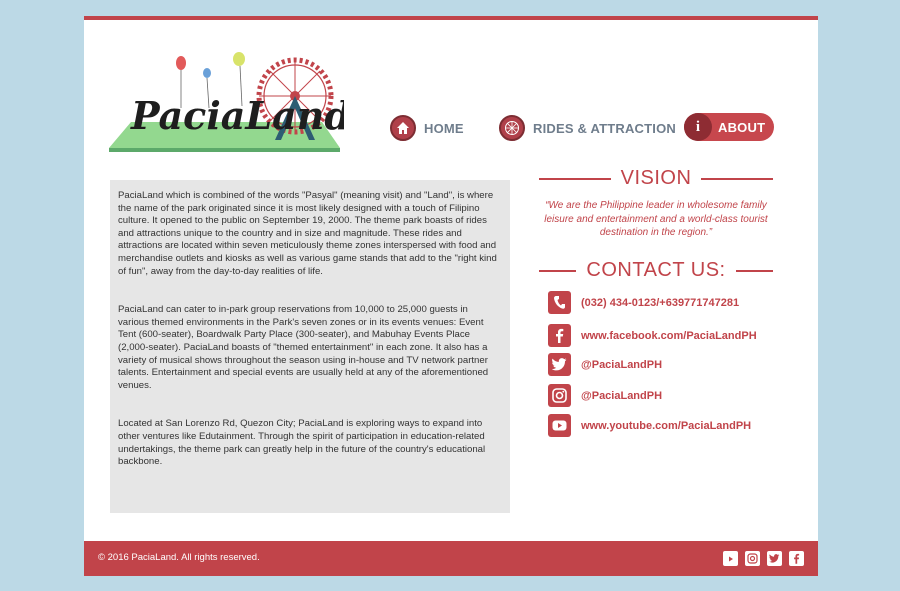 The image size is (900, 591). Describe the element at coordinates (742, 127) in the screenshot. I see `nav-about-label: ABOUT` at that location.